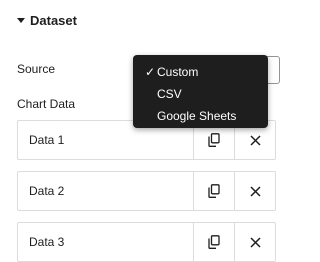  Describe the element at coordinates (46, 104) in the screenshot. I see `chart-data-label: Chart Data` at that location.